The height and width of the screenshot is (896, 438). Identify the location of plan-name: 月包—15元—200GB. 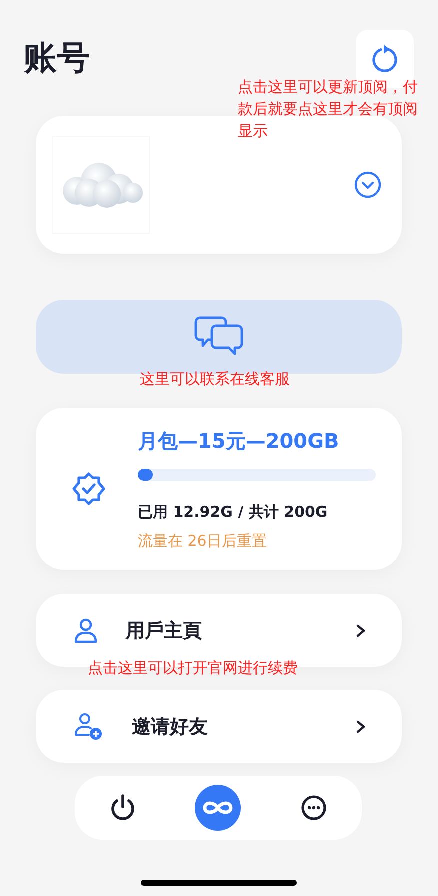
(239, 441).